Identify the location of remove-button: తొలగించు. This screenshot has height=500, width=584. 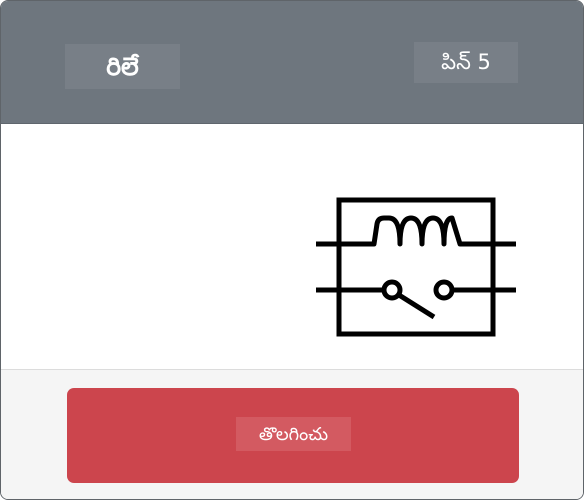
(293, 435).